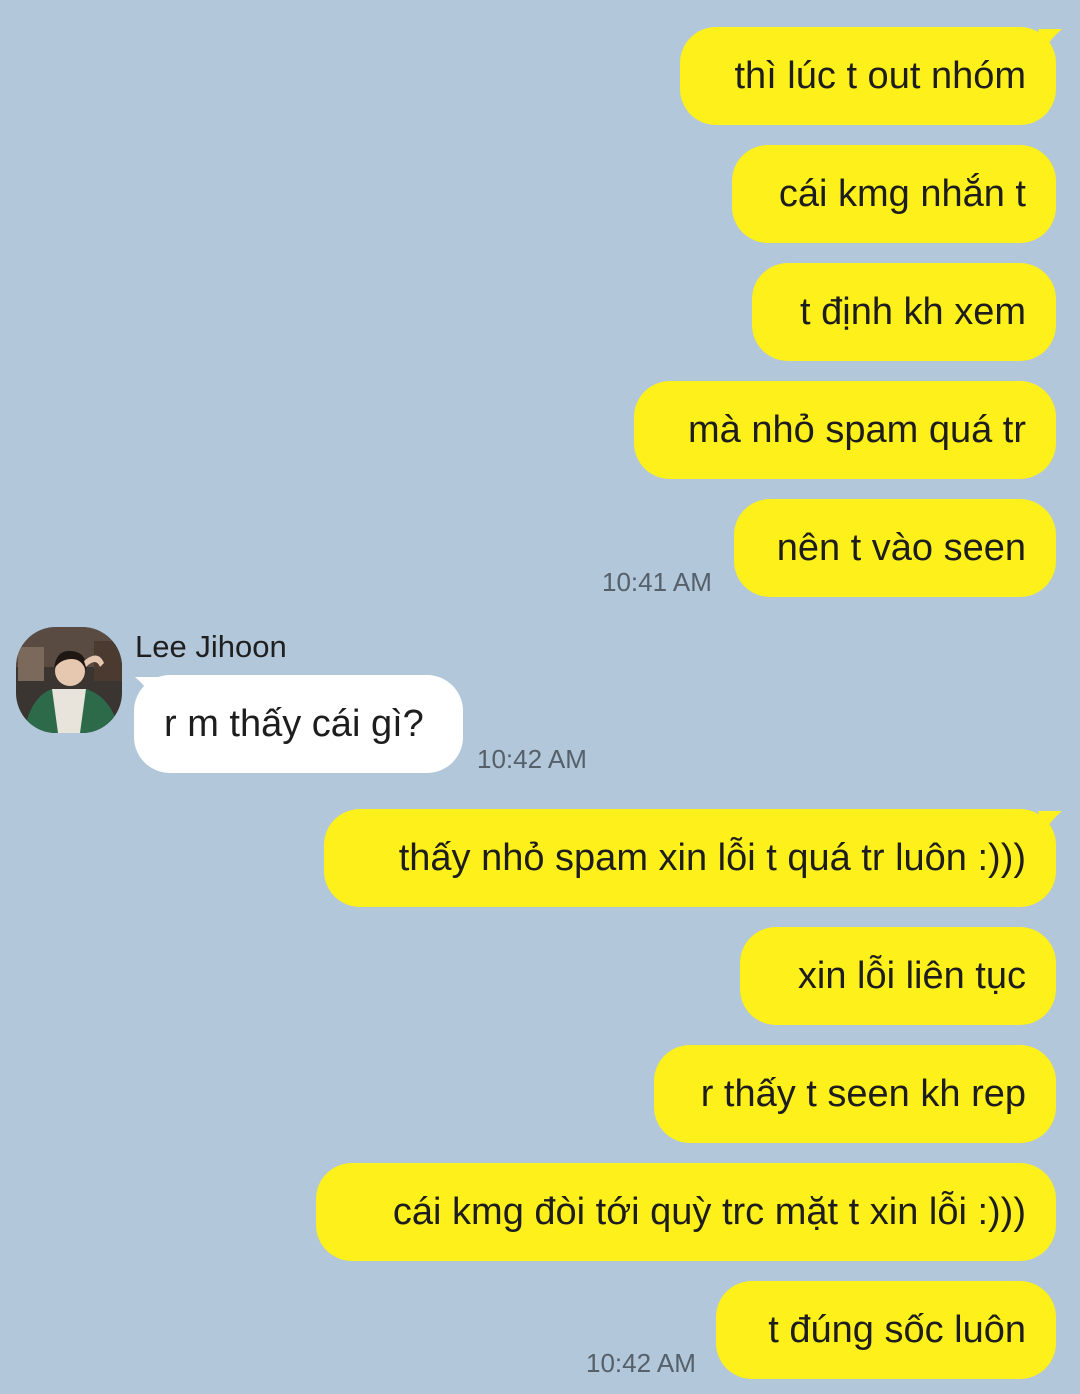 The image size is (1080, 1394). Describe the element at coordinates (294, 724) in the screenshot. I see `message-text: r m thấy cái gì?` at that location.